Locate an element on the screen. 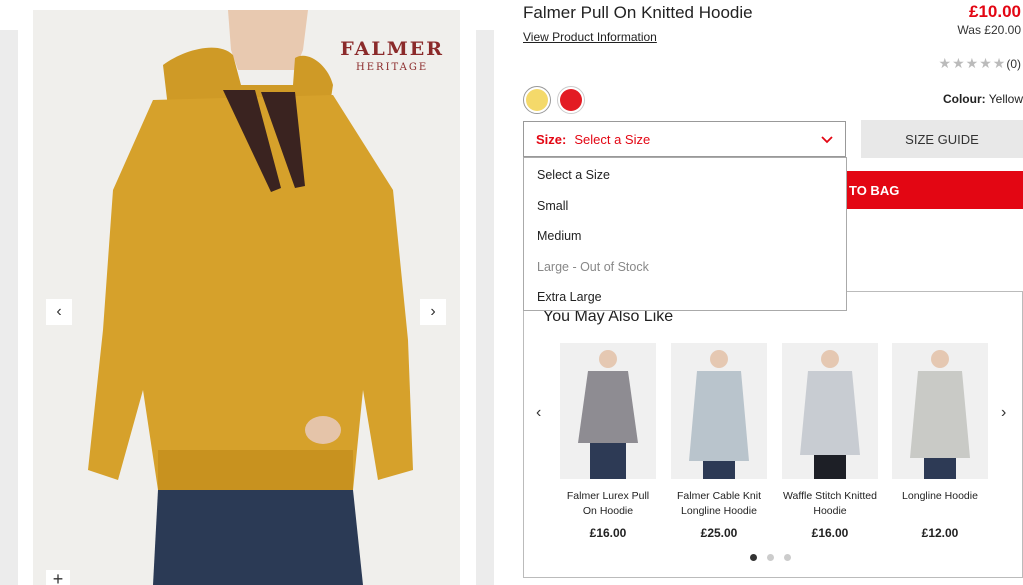 The width and height of the screenshot is (1023, 585). size-option: Select a Size is located at coordinates (685, 175).